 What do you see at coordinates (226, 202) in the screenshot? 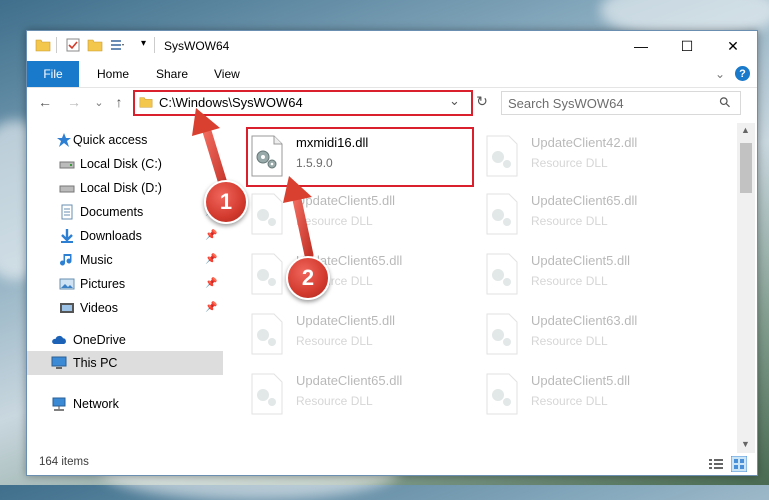
I see `step-1-callout: 1` at bounding box center [226, 202].